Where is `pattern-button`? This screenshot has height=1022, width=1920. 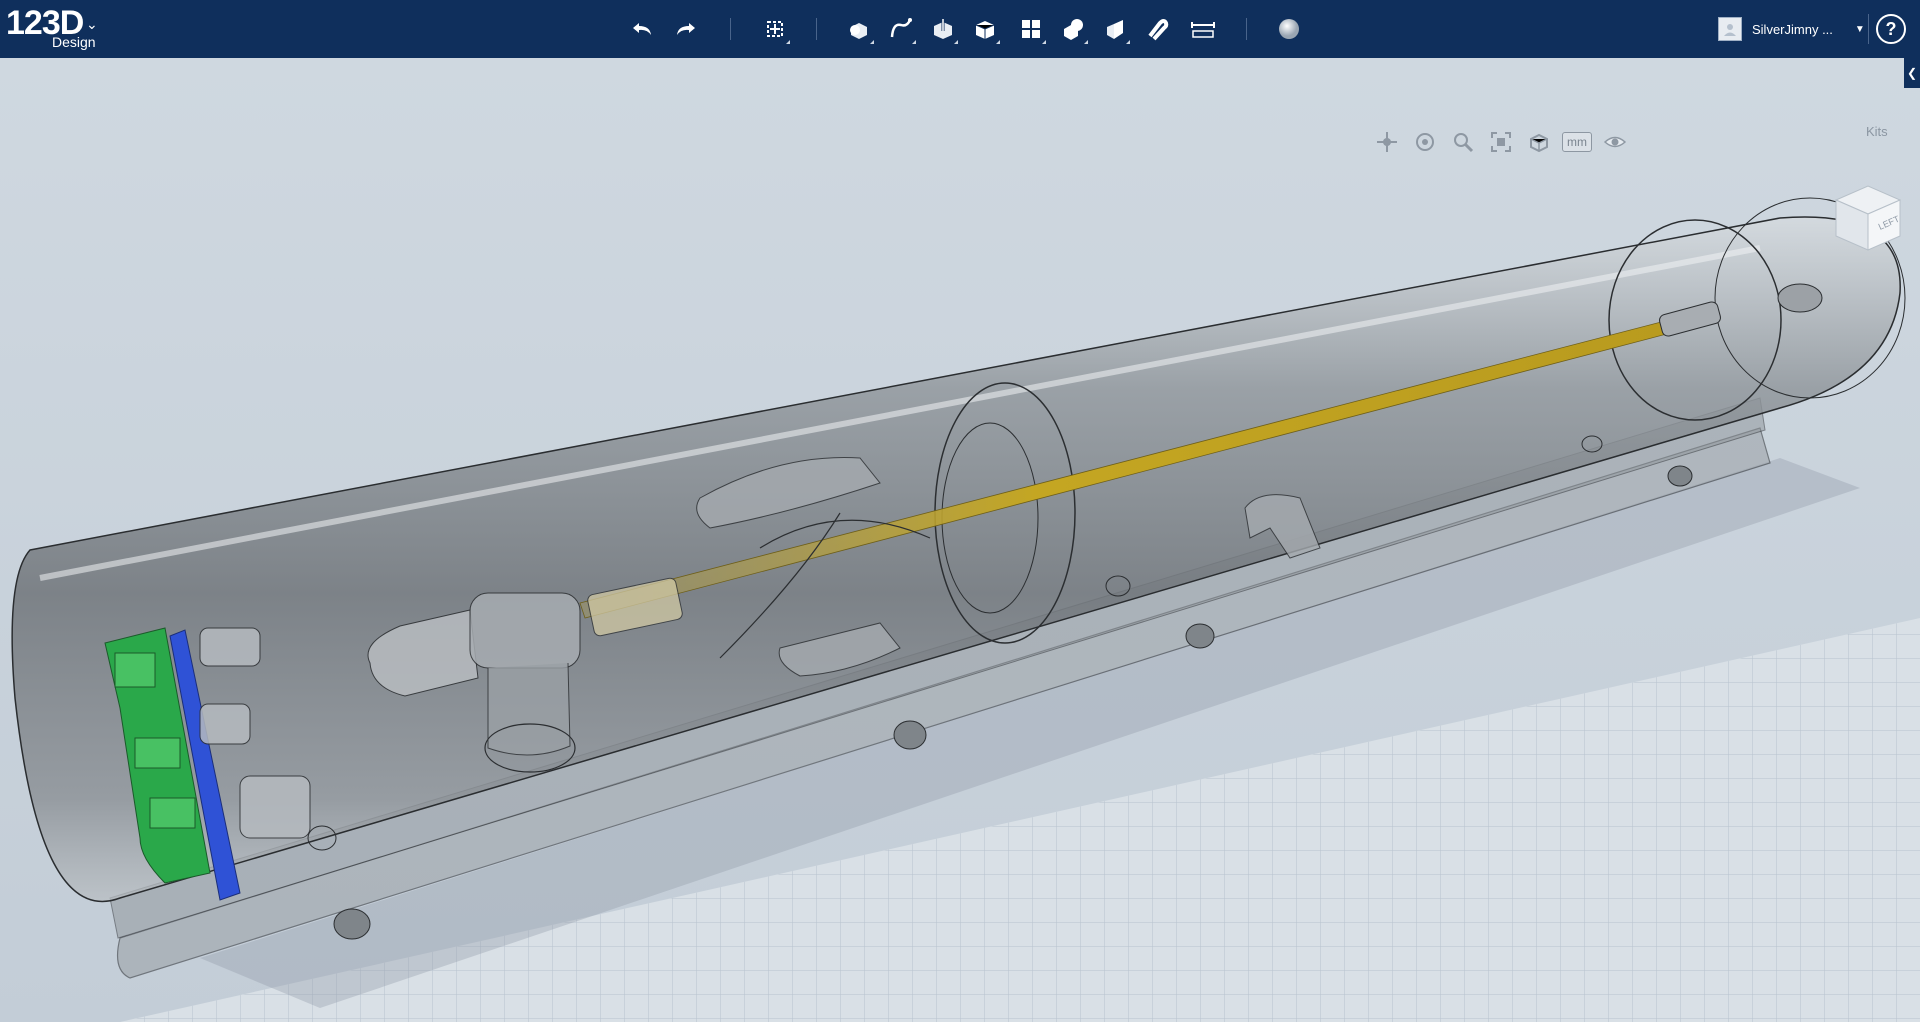
pattern-button is located at coordinates (1031, 29).